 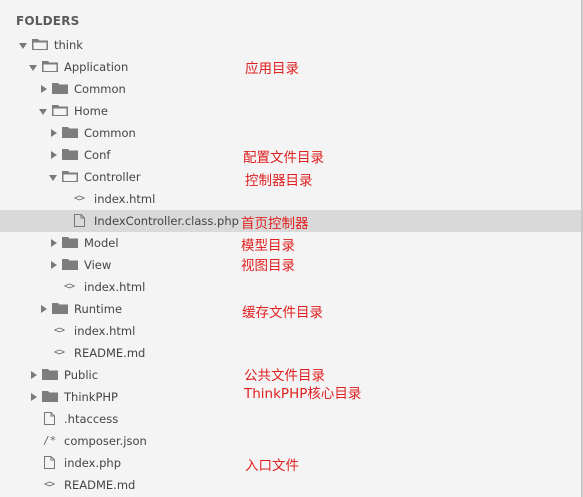 What do you see at coordinates (105, 441) in the screenshot?
I see `tree-item-label: composer.json` at bounding box center [105, 441].